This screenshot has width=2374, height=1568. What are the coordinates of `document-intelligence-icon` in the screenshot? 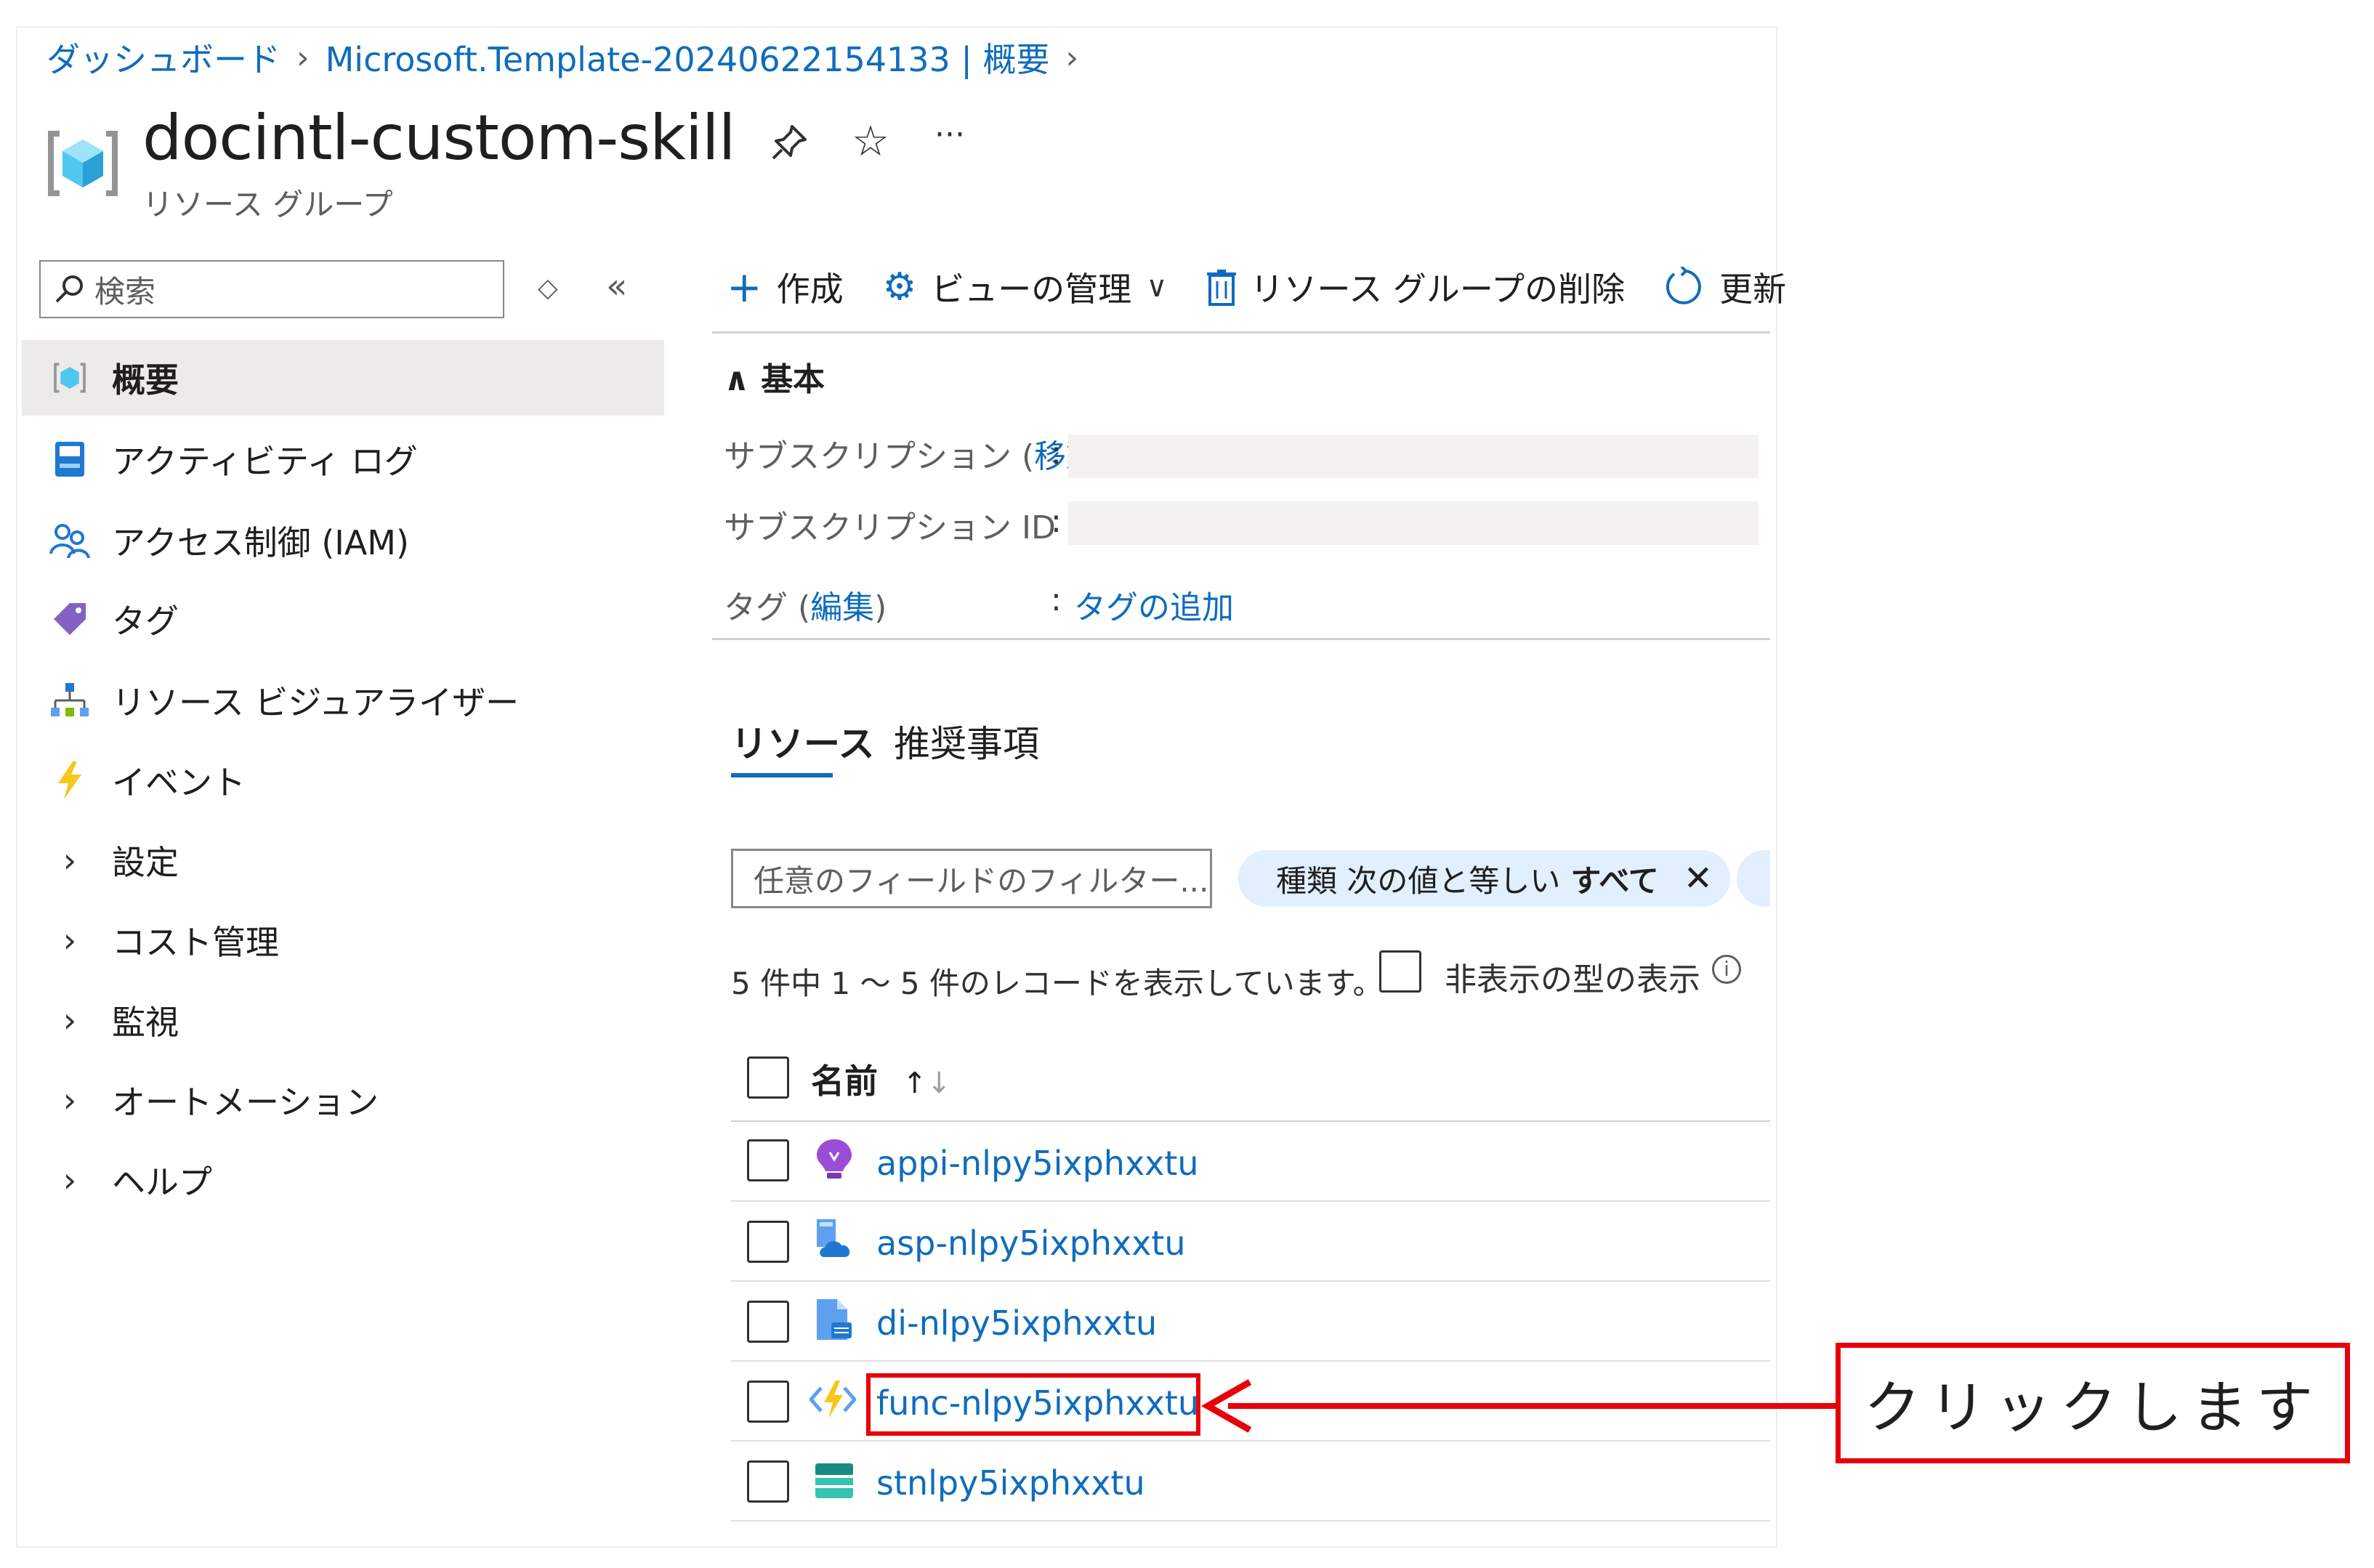 It's located at (835, 1319).